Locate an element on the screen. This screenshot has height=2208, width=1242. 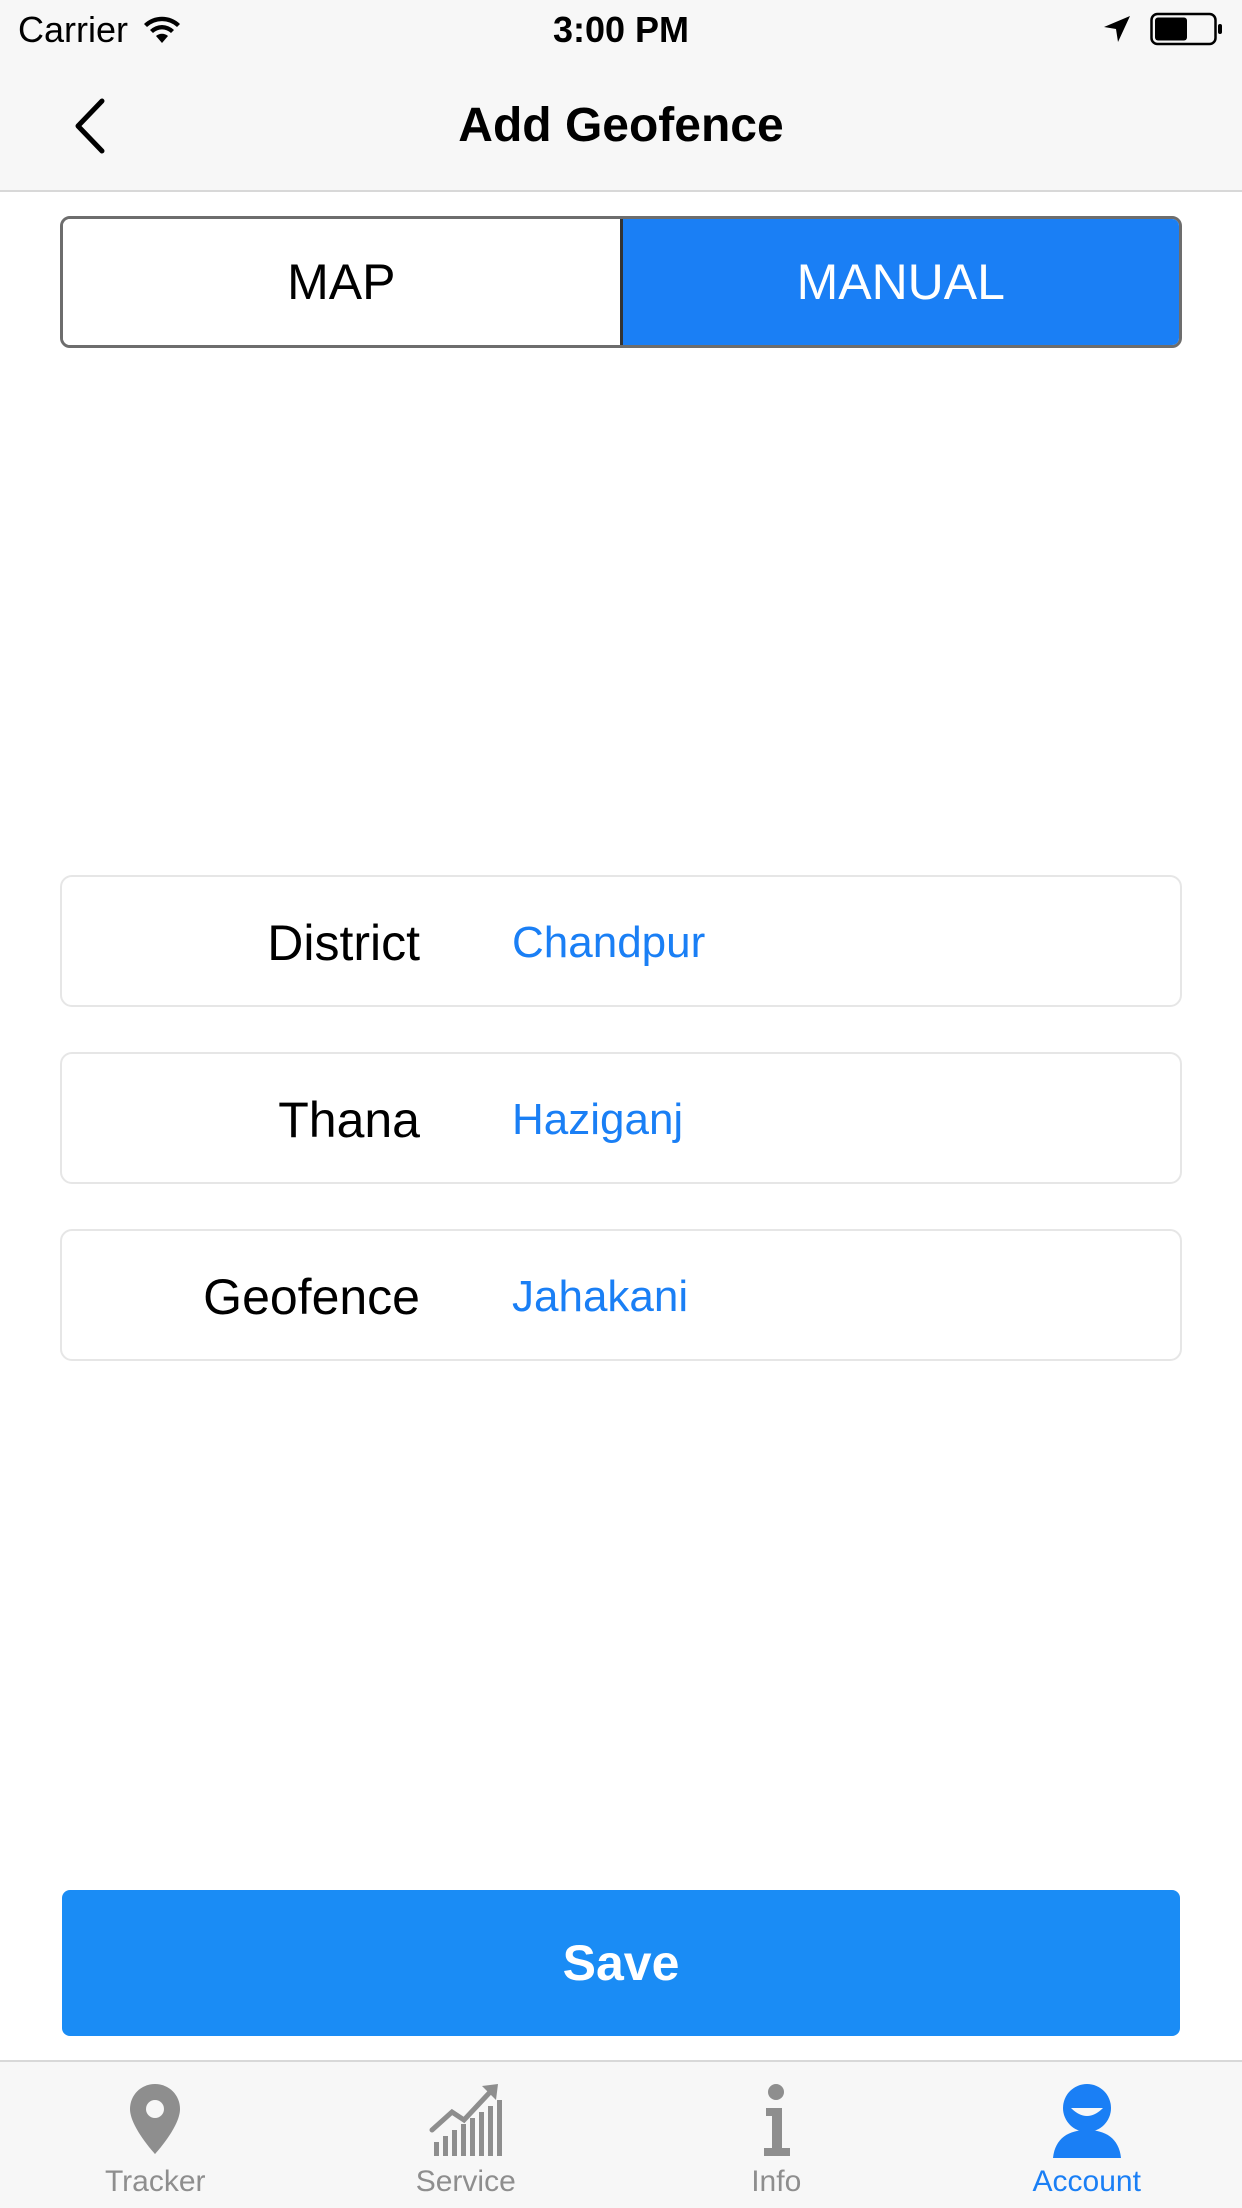
status-right is located at coordinates (1163, 29).